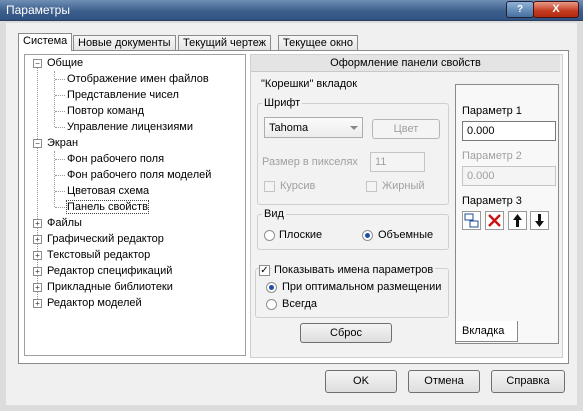 The width and height of the screenshot is (583, 411). What do you see at coordinates (264, 270) in the screenshot?
I see `show-names-checkbox: ✓` at bounding box center [264, 270].